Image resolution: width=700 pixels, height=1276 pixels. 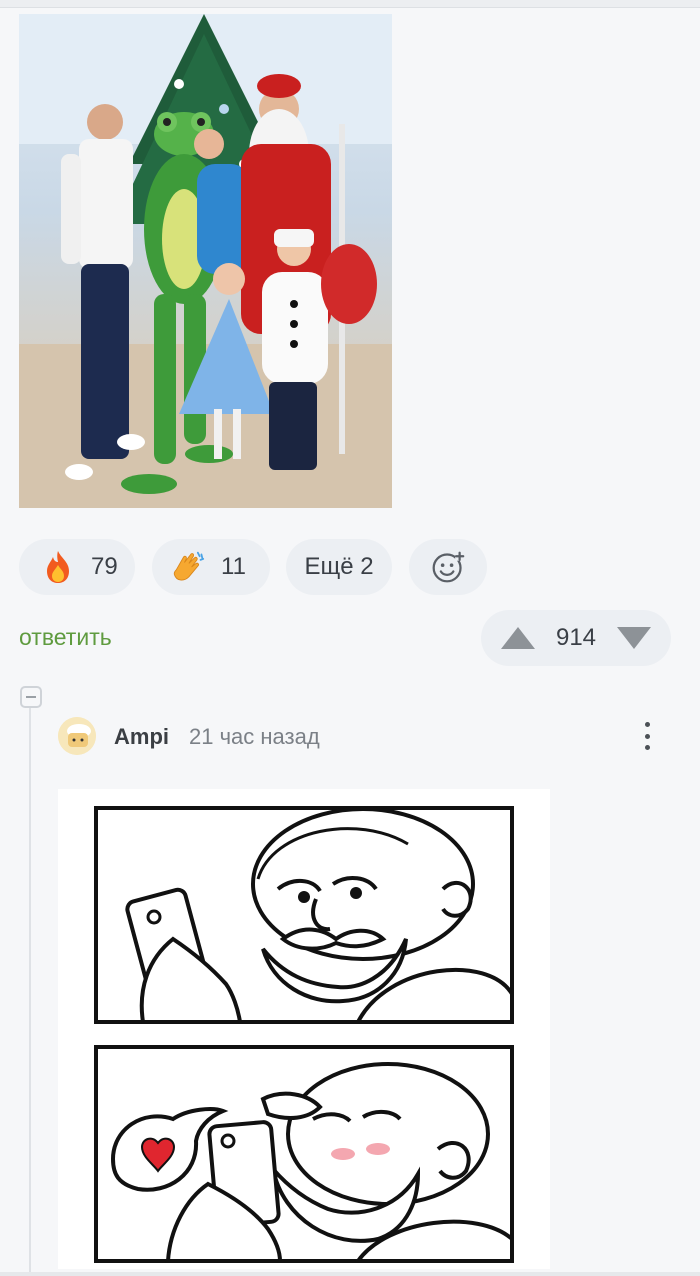 I want to click on comment-time: 21 час назад, so click(x=254, y=737).